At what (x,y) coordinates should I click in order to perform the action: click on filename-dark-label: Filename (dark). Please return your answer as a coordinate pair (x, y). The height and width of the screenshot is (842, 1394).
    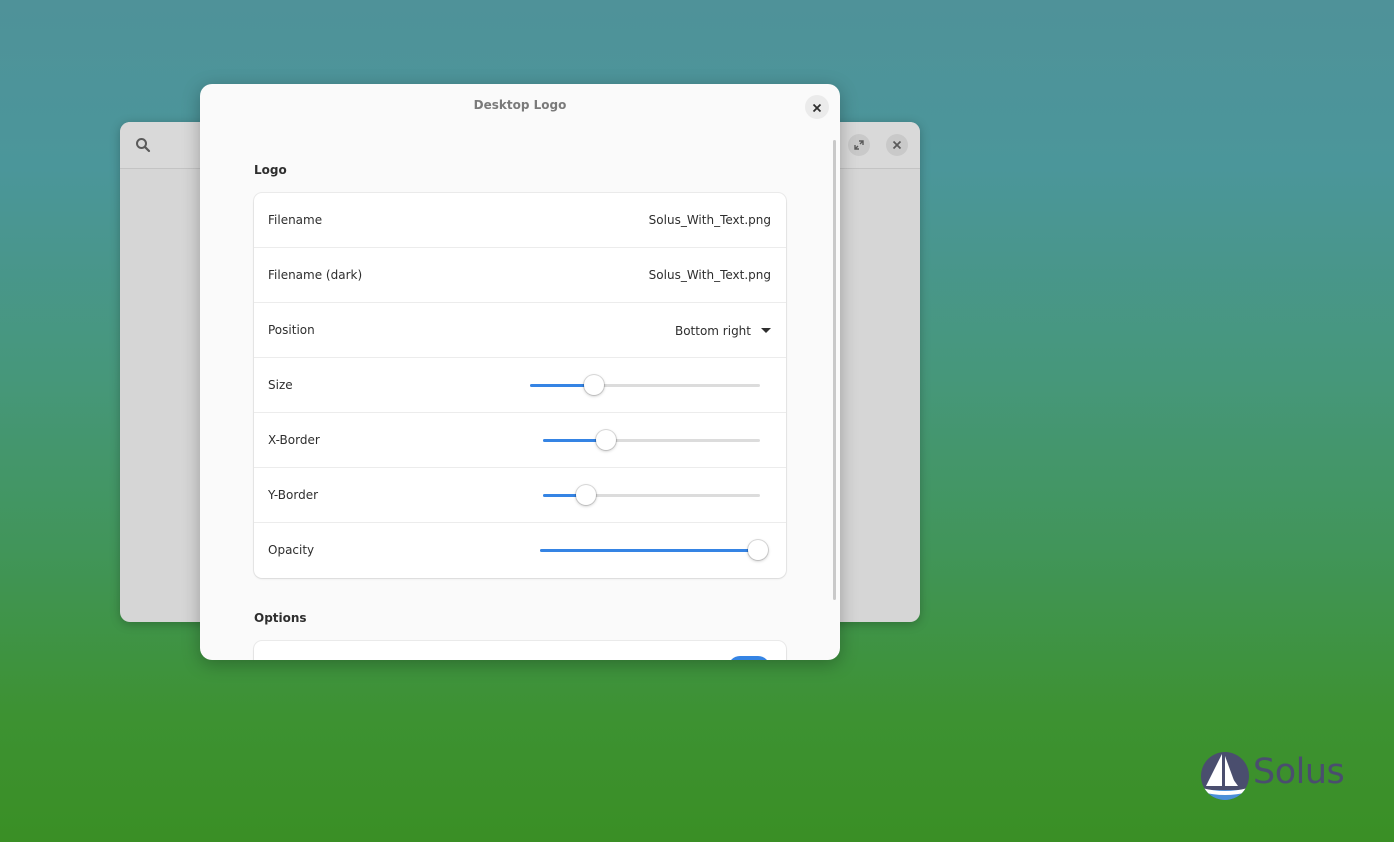
    Looking at the image, I should click on (315, 275).